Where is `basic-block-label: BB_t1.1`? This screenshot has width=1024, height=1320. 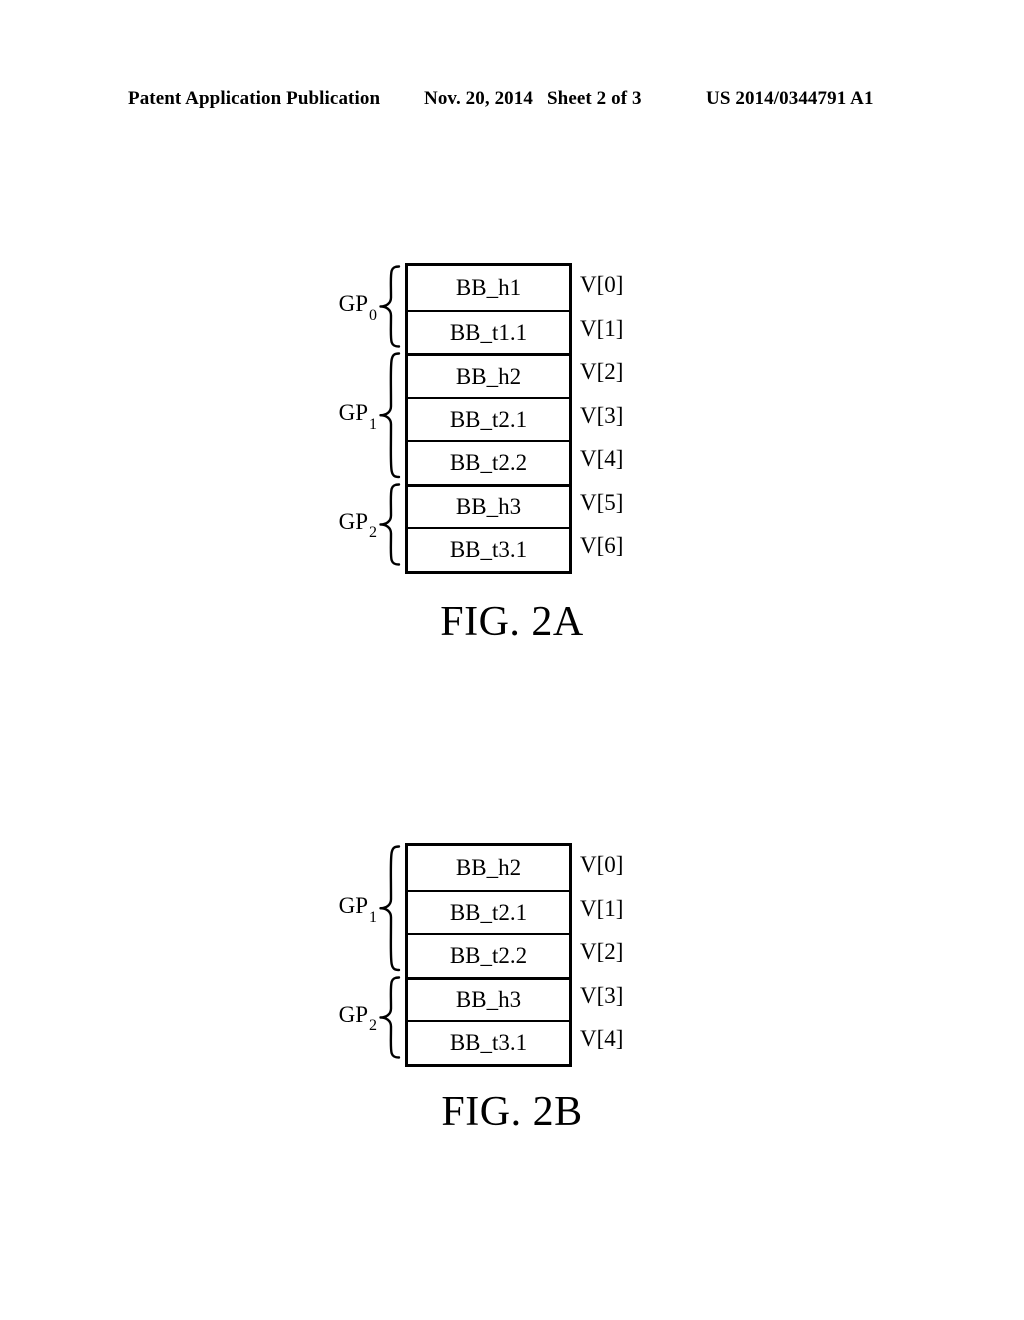
basic-block-label: BB_t1.1 is located at coordinates (488, 332).